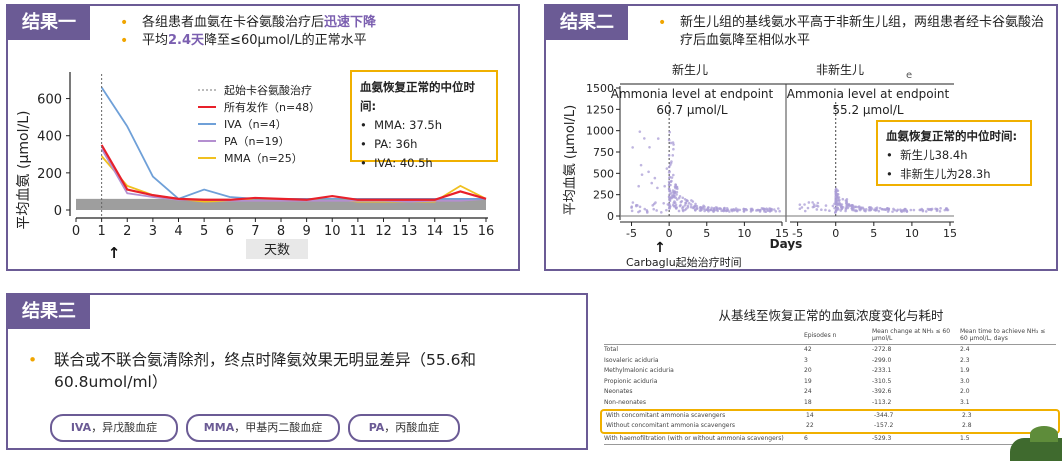 The height and width of the screenshot is (461, 1062). Describe the element at coordinates (965, 402) in the screenshot. I see `table-cell: 3.1` at that location.